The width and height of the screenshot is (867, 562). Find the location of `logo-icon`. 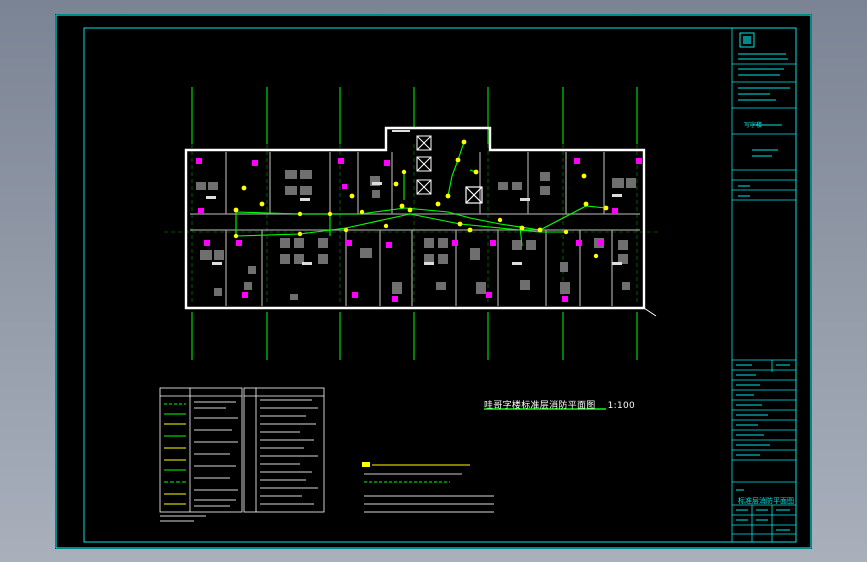

logo-icon is located at coordinates (747, 40).